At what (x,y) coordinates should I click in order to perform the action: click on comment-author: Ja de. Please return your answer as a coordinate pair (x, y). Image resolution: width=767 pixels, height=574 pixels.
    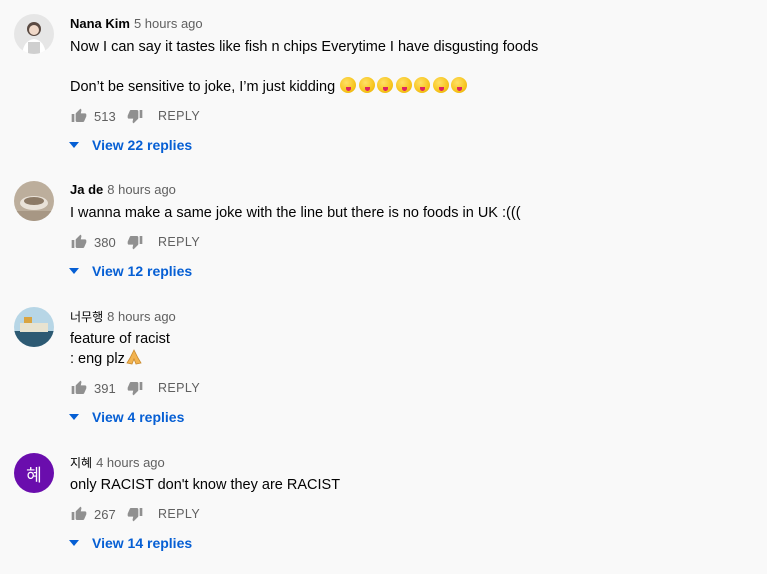
    Looking at the image, I should click on (86, 189).